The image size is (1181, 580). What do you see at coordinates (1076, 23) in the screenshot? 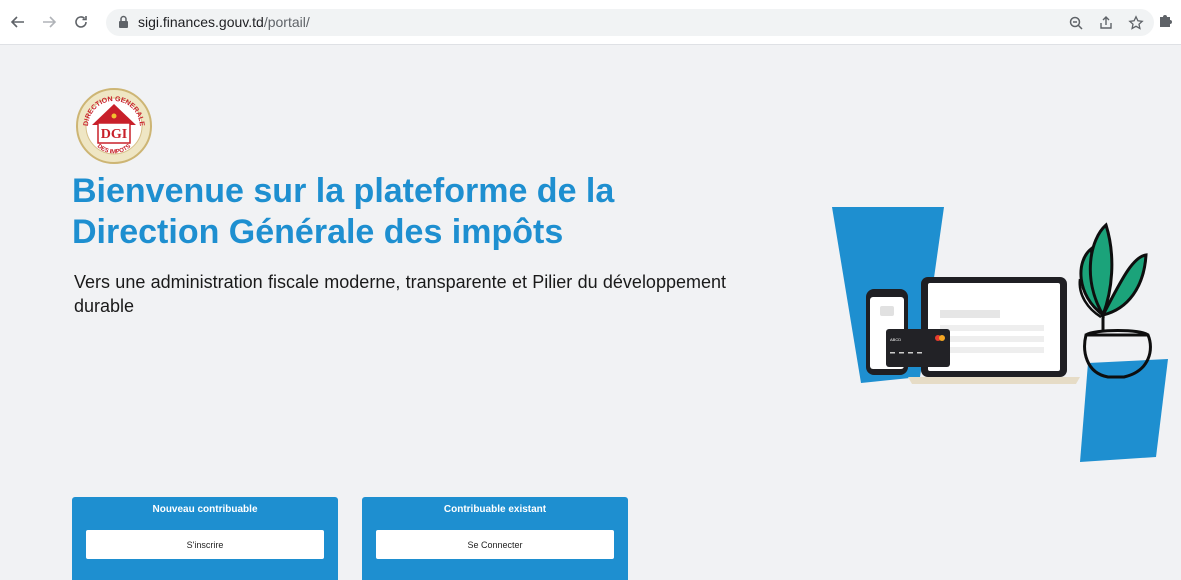
I see `zoom-icon` at bounding box center [1076, 23].